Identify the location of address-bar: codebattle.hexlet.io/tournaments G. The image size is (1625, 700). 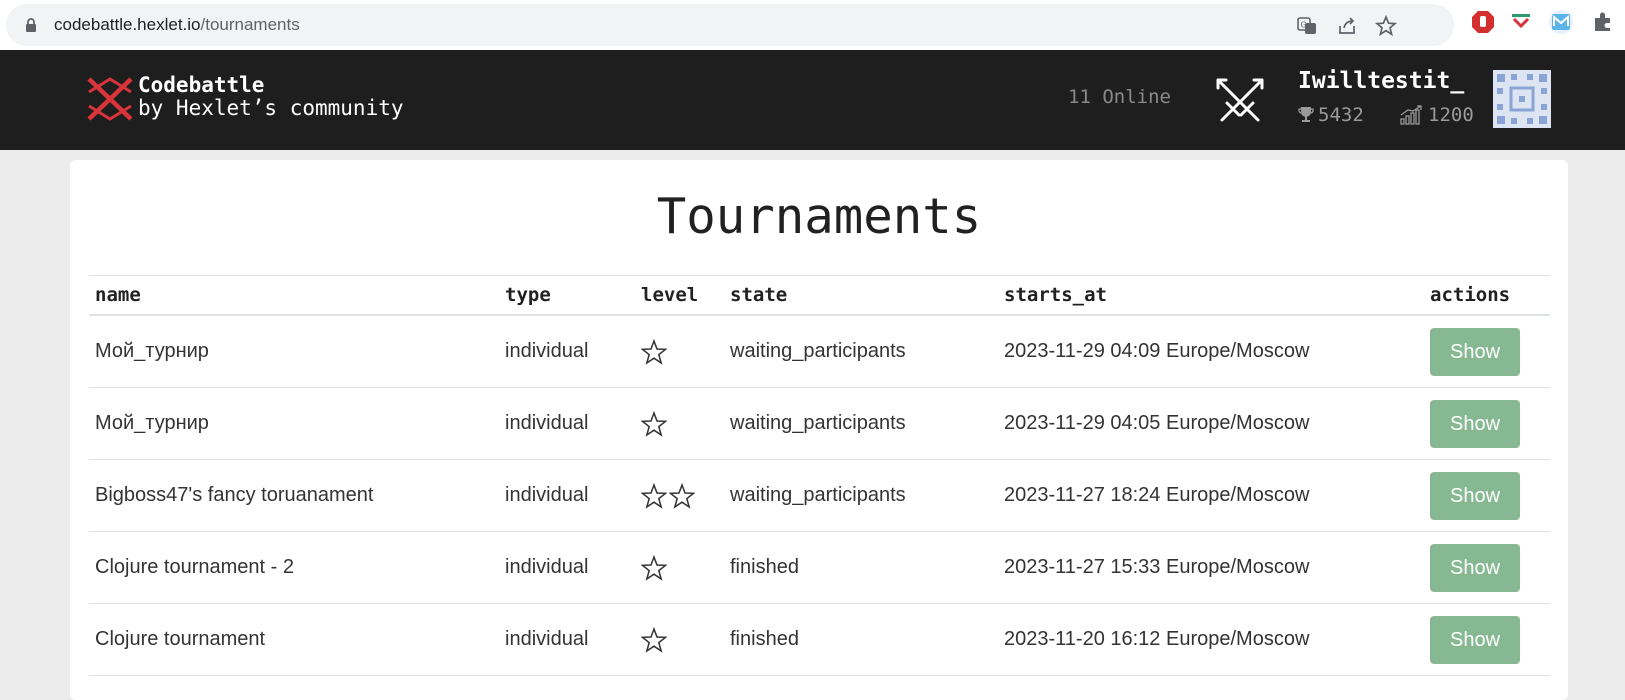
(730, 25).